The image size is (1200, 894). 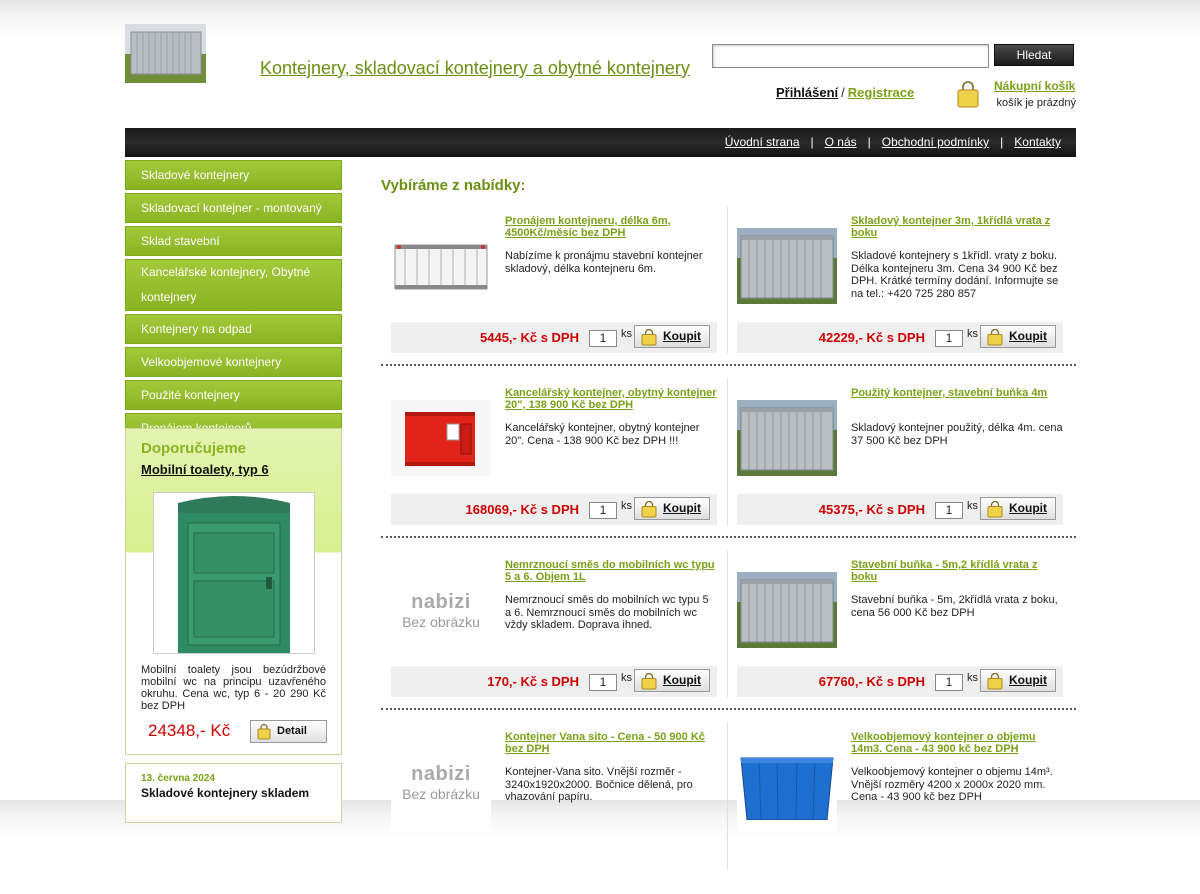 What do you see at coordinates (807, 92) in the screenshot?
I see `login-link: Přihlášení` at bounding box center [807, 92].